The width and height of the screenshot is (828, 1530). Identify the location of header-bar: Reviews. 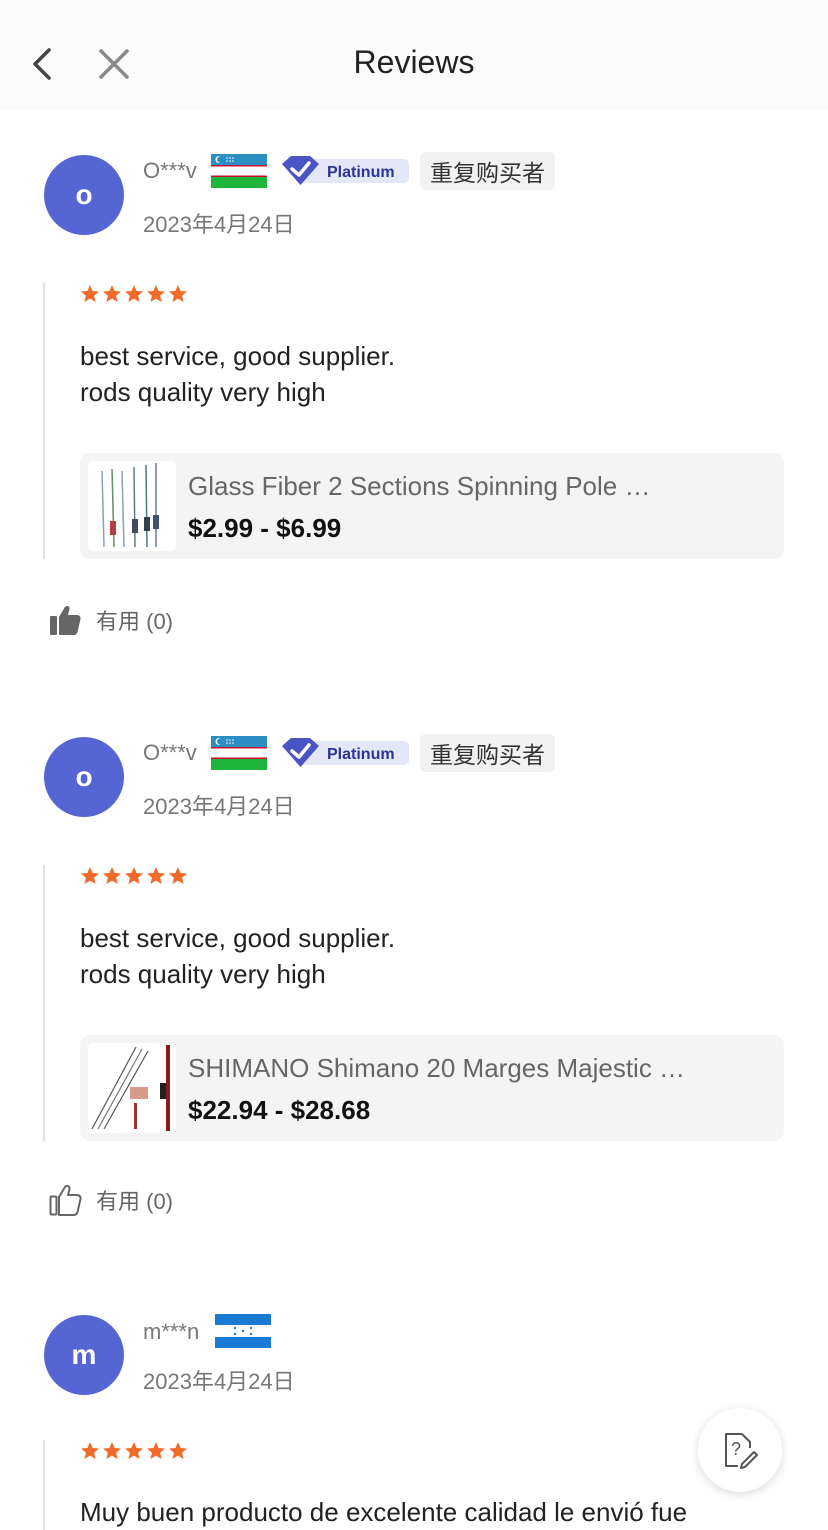
(414, 55).